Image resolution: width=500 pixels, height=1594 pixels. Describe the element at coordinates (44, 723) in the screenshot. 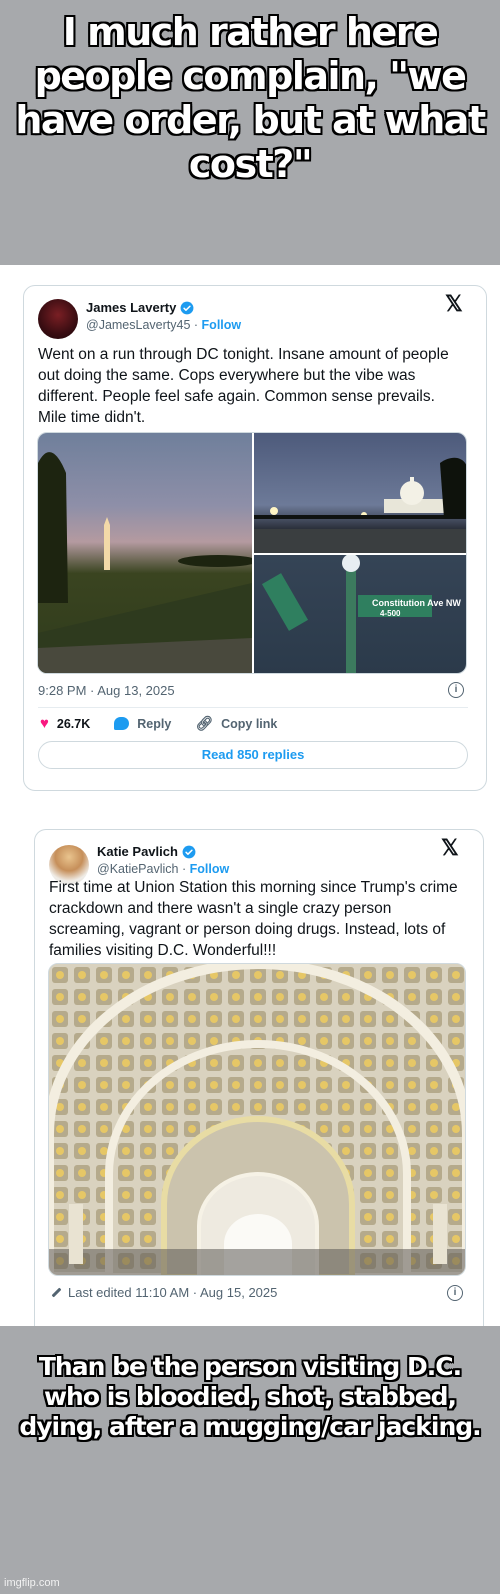

I see `heart-icon: ♥` at that location.